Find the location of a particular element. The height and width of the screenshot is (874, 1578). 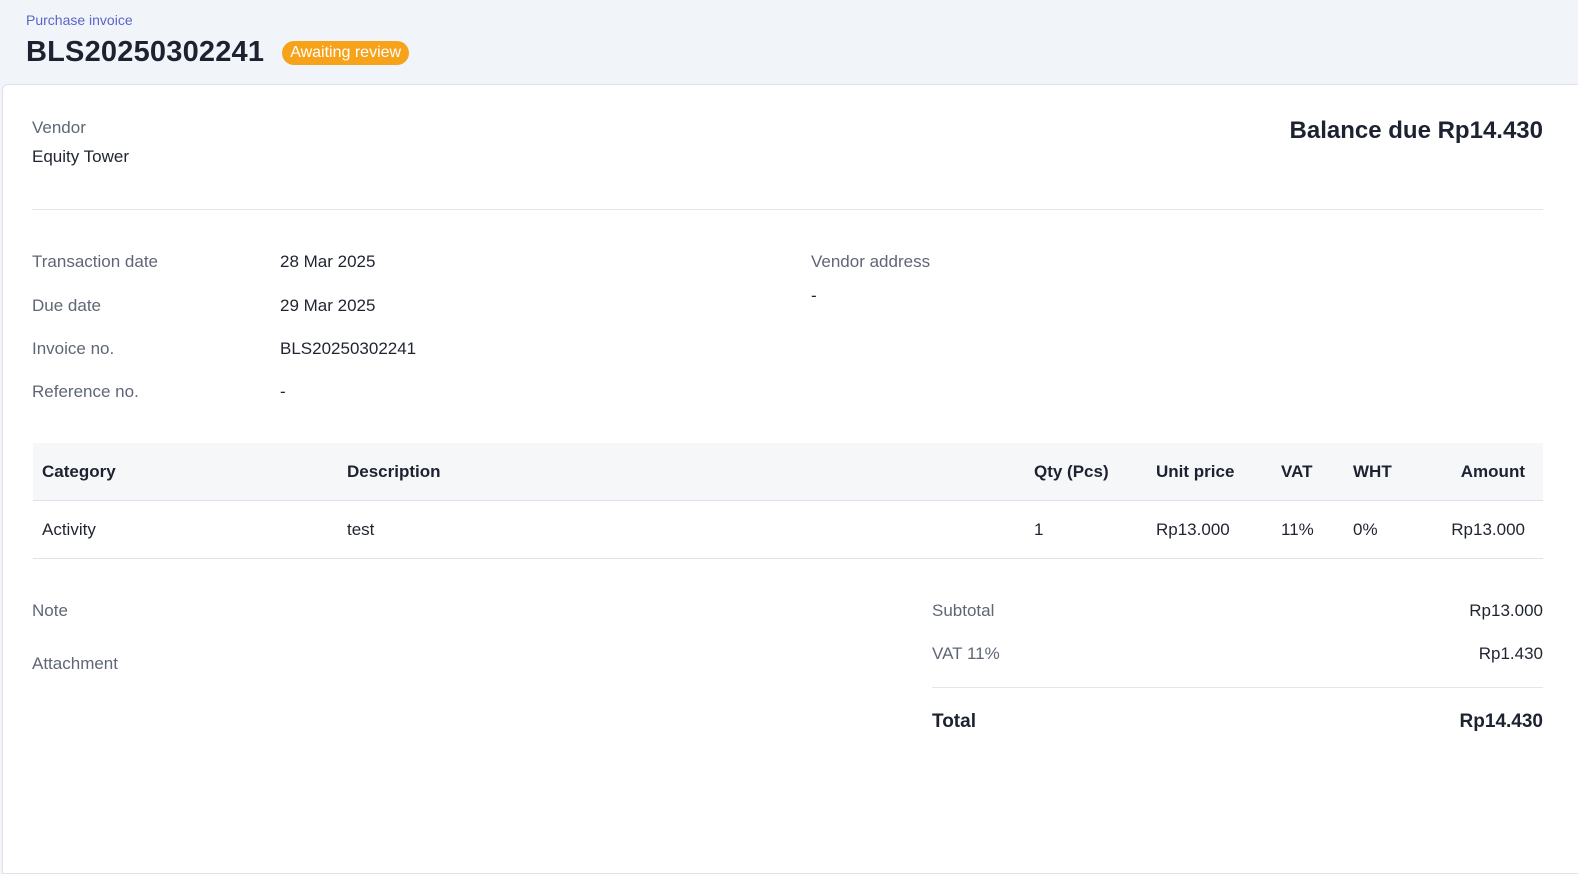

column-header-description: Description is located at coordinates (394, 471).